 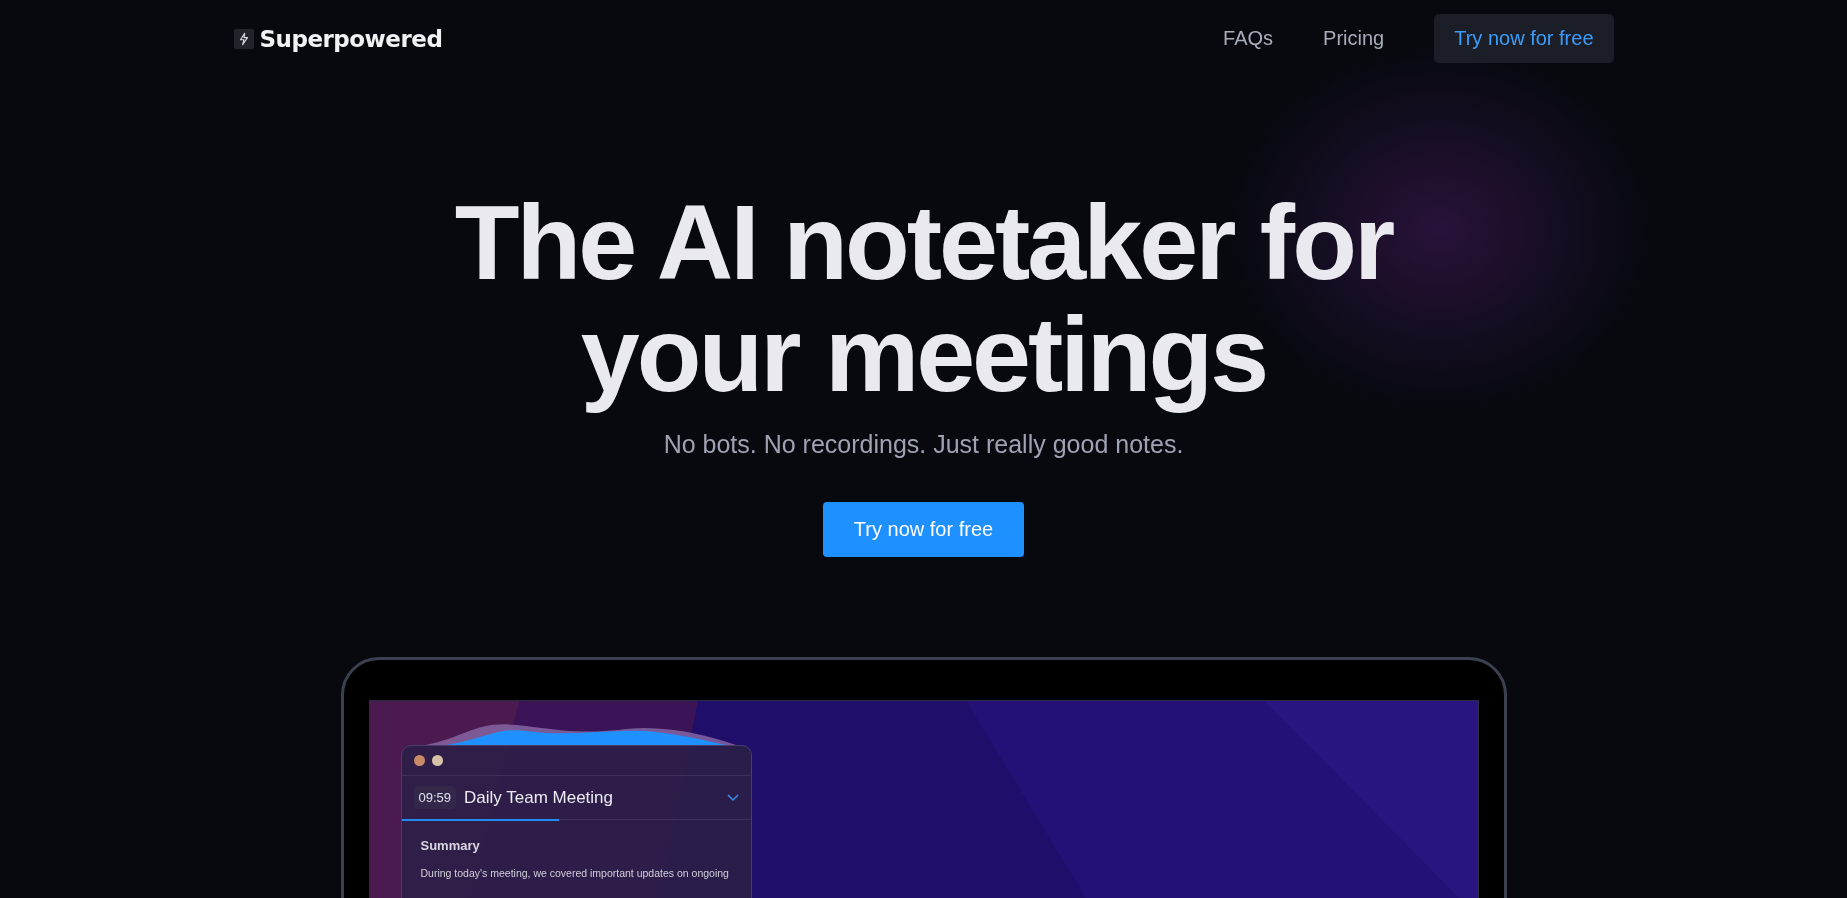 What do you see at coordinates (1524, 38) in the screenshot?
I see `try-button: Try now for free` at bounding box center [1524, 38].